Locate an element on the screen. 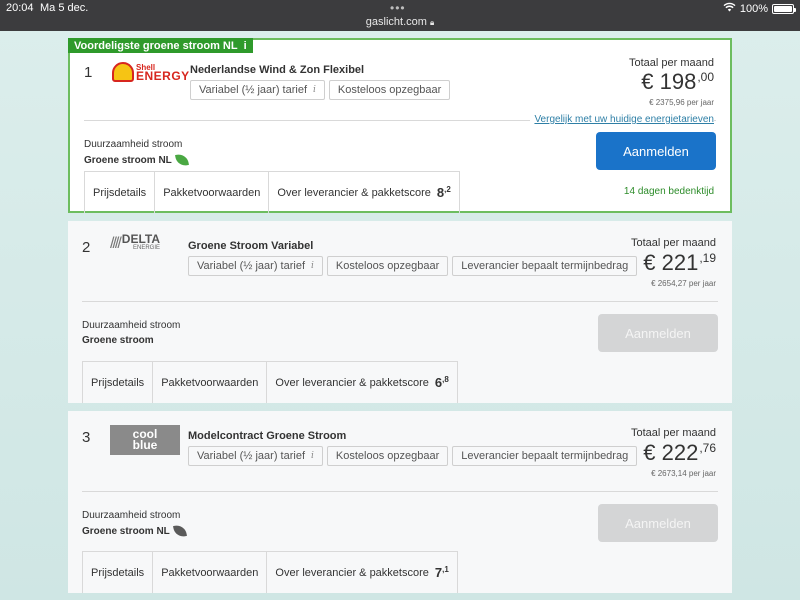  delta-energie-logo: //// DELTA ENERGIE is located at coordinates (135, 242).